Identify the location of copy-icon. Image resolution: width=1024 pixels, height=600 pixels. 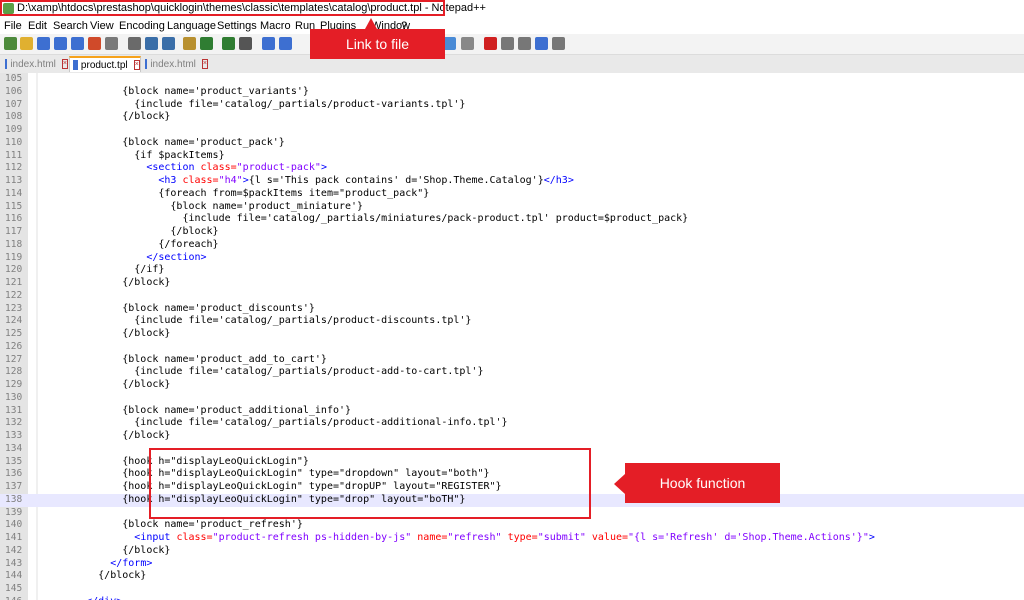
(151, 43).